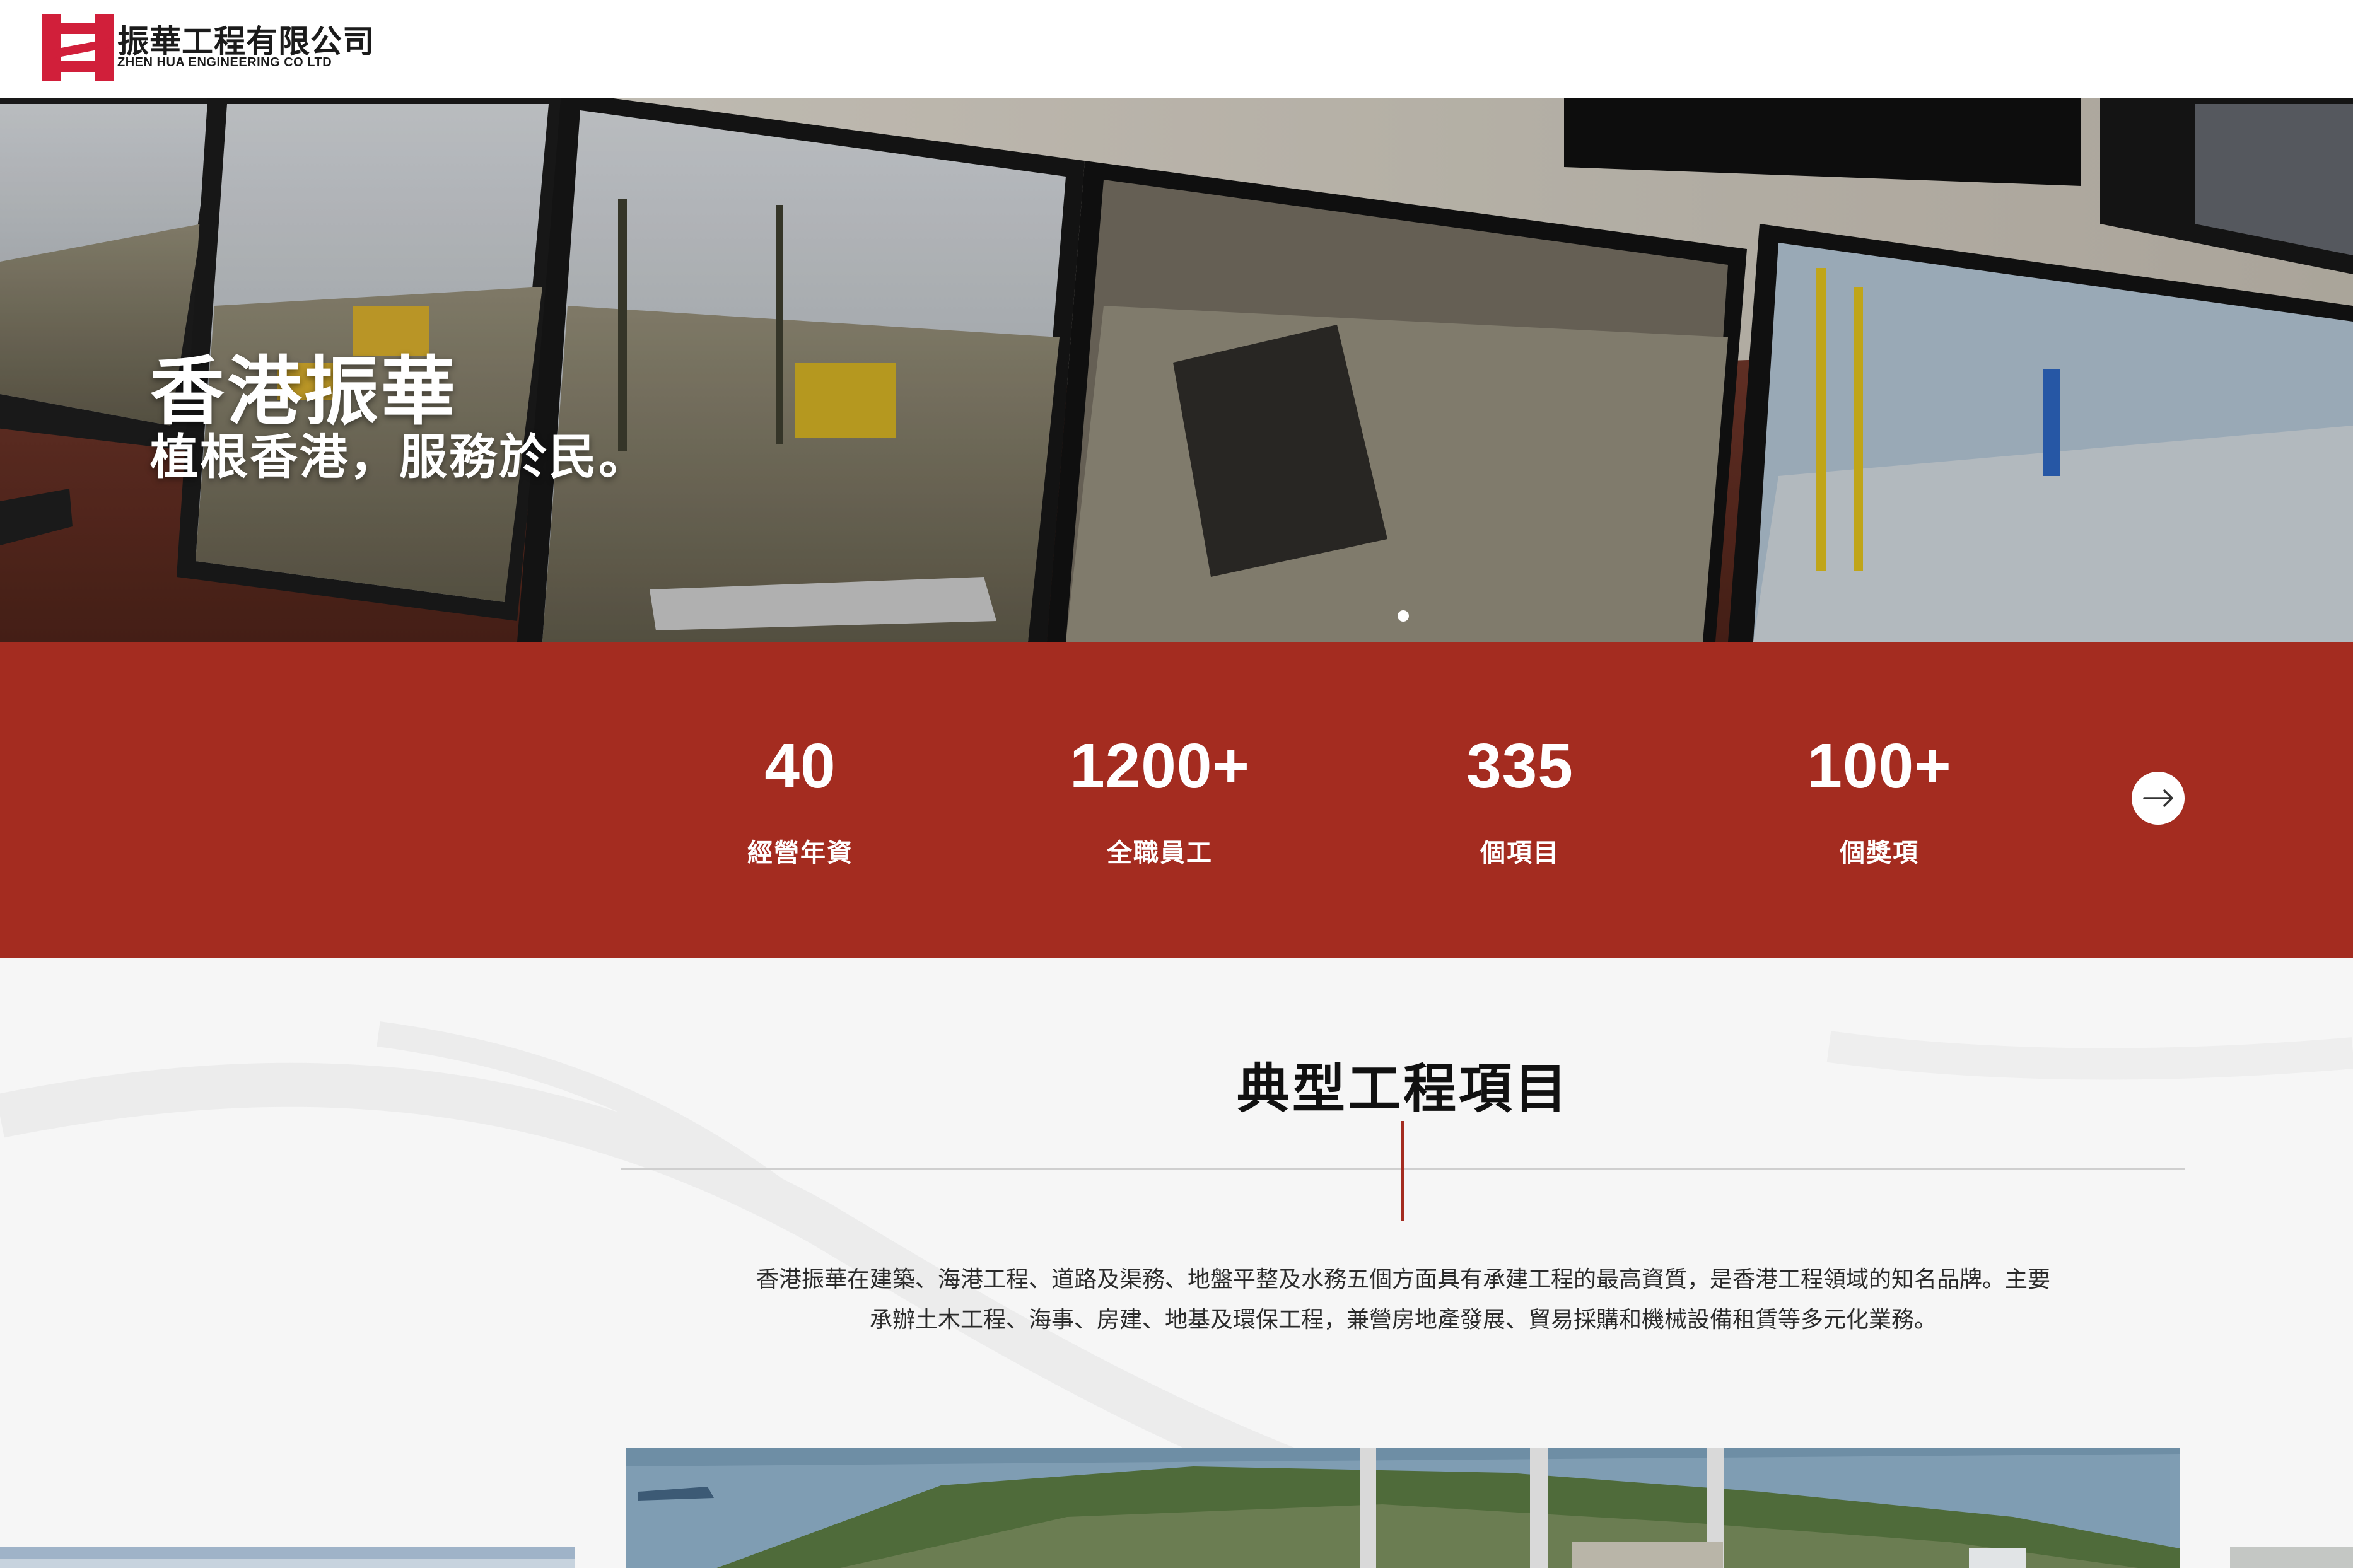  I want to click on project-card-right, so click(2291, 1557).